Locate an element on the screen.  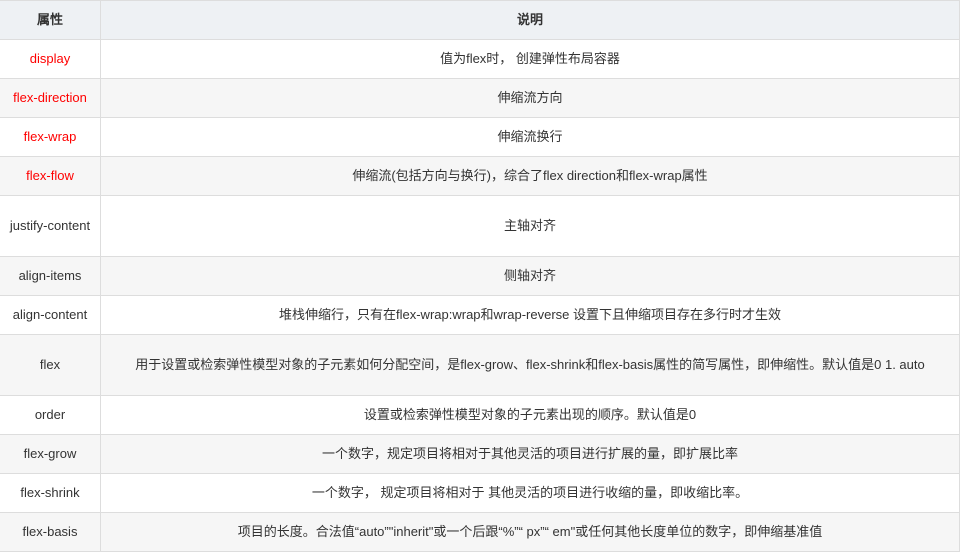
header-description: 说明 is located at coordinates (530, 20).